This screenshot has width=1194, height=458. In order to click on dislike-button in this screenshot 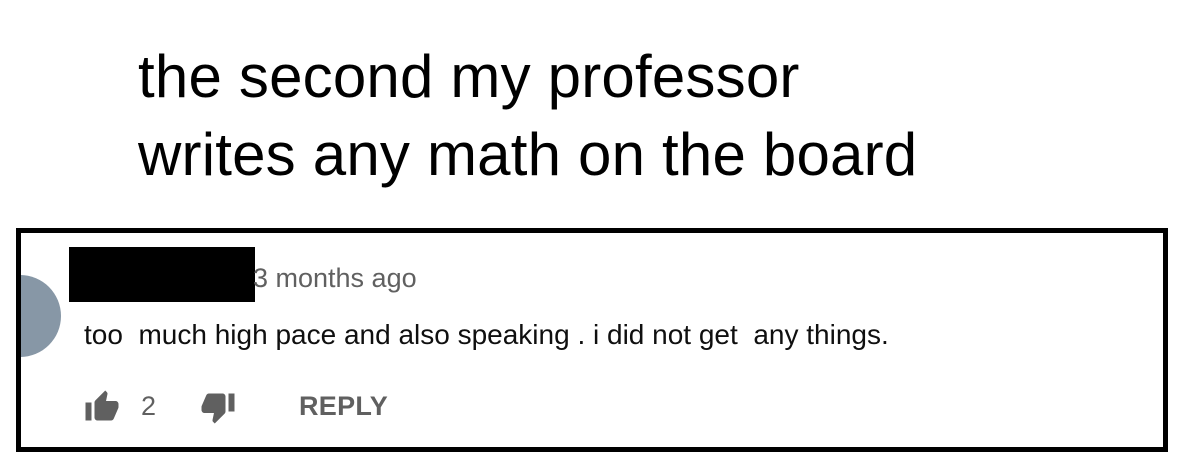, I will do `click(218, 407)`.